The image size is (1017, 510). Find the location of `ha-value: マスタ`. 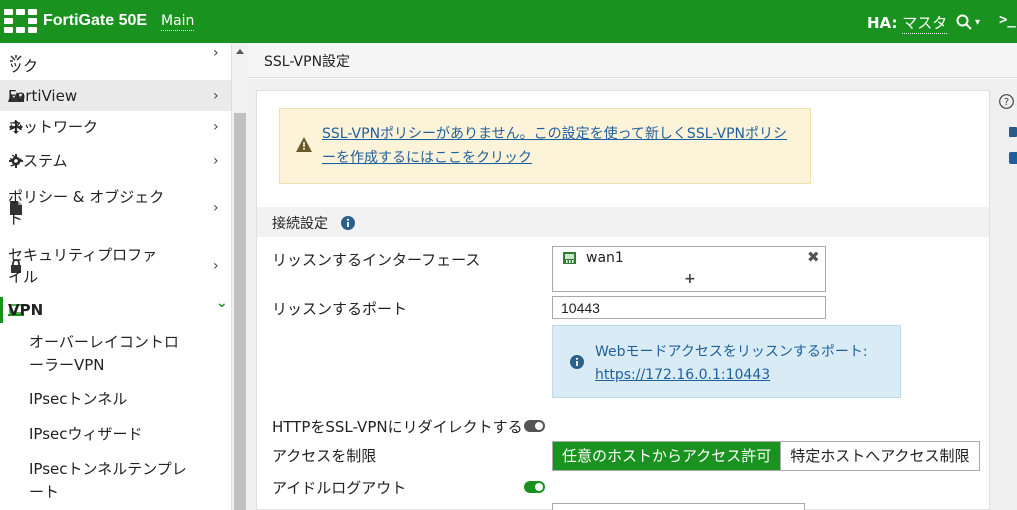

ha-value: マスタ is located at coordinates (925, 24).